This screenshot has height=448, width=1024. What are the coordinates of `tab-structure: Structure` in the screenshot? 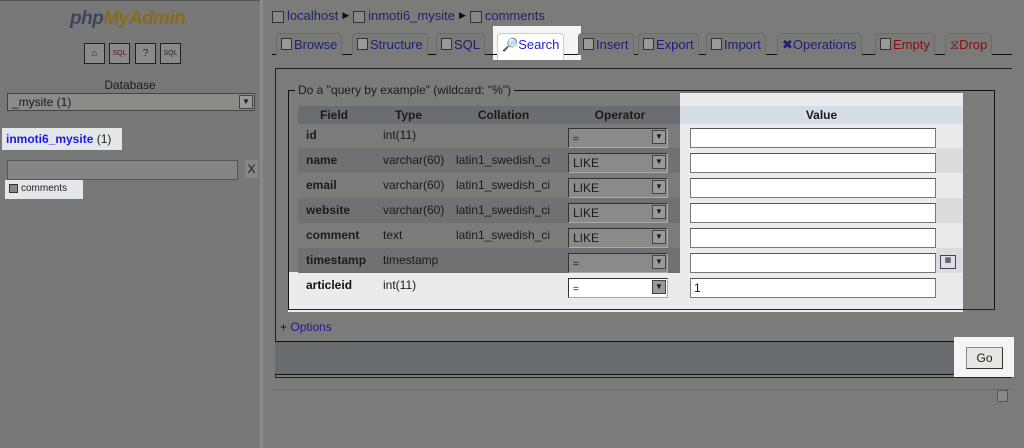 It's located at (390, 44).